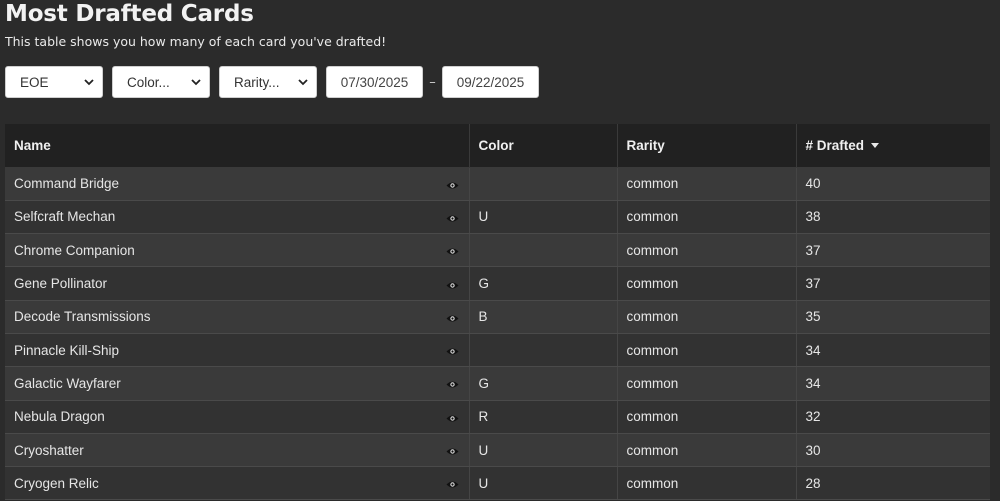 Image resolution: width=1000 pixels, height=501 pixels. I want to click on table-row: Galactic Wayfarer G common 34, so click(497, 383).